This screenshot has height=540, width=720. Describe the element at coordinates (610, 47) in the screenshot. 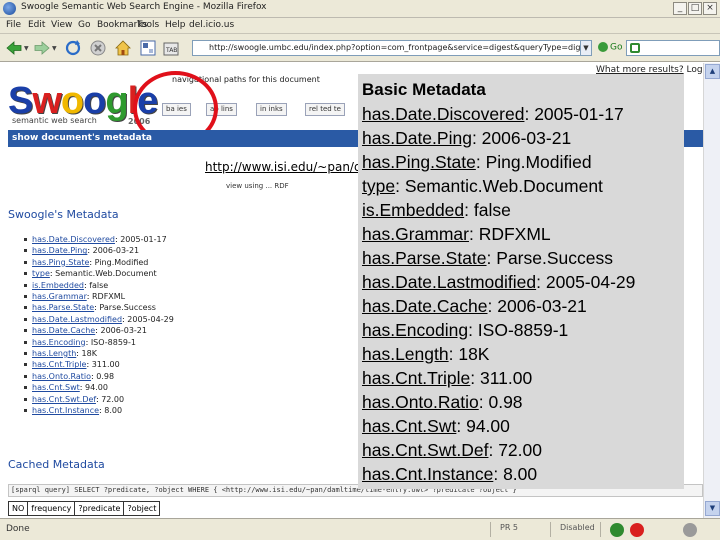

I see `go-button: Go` at that location.